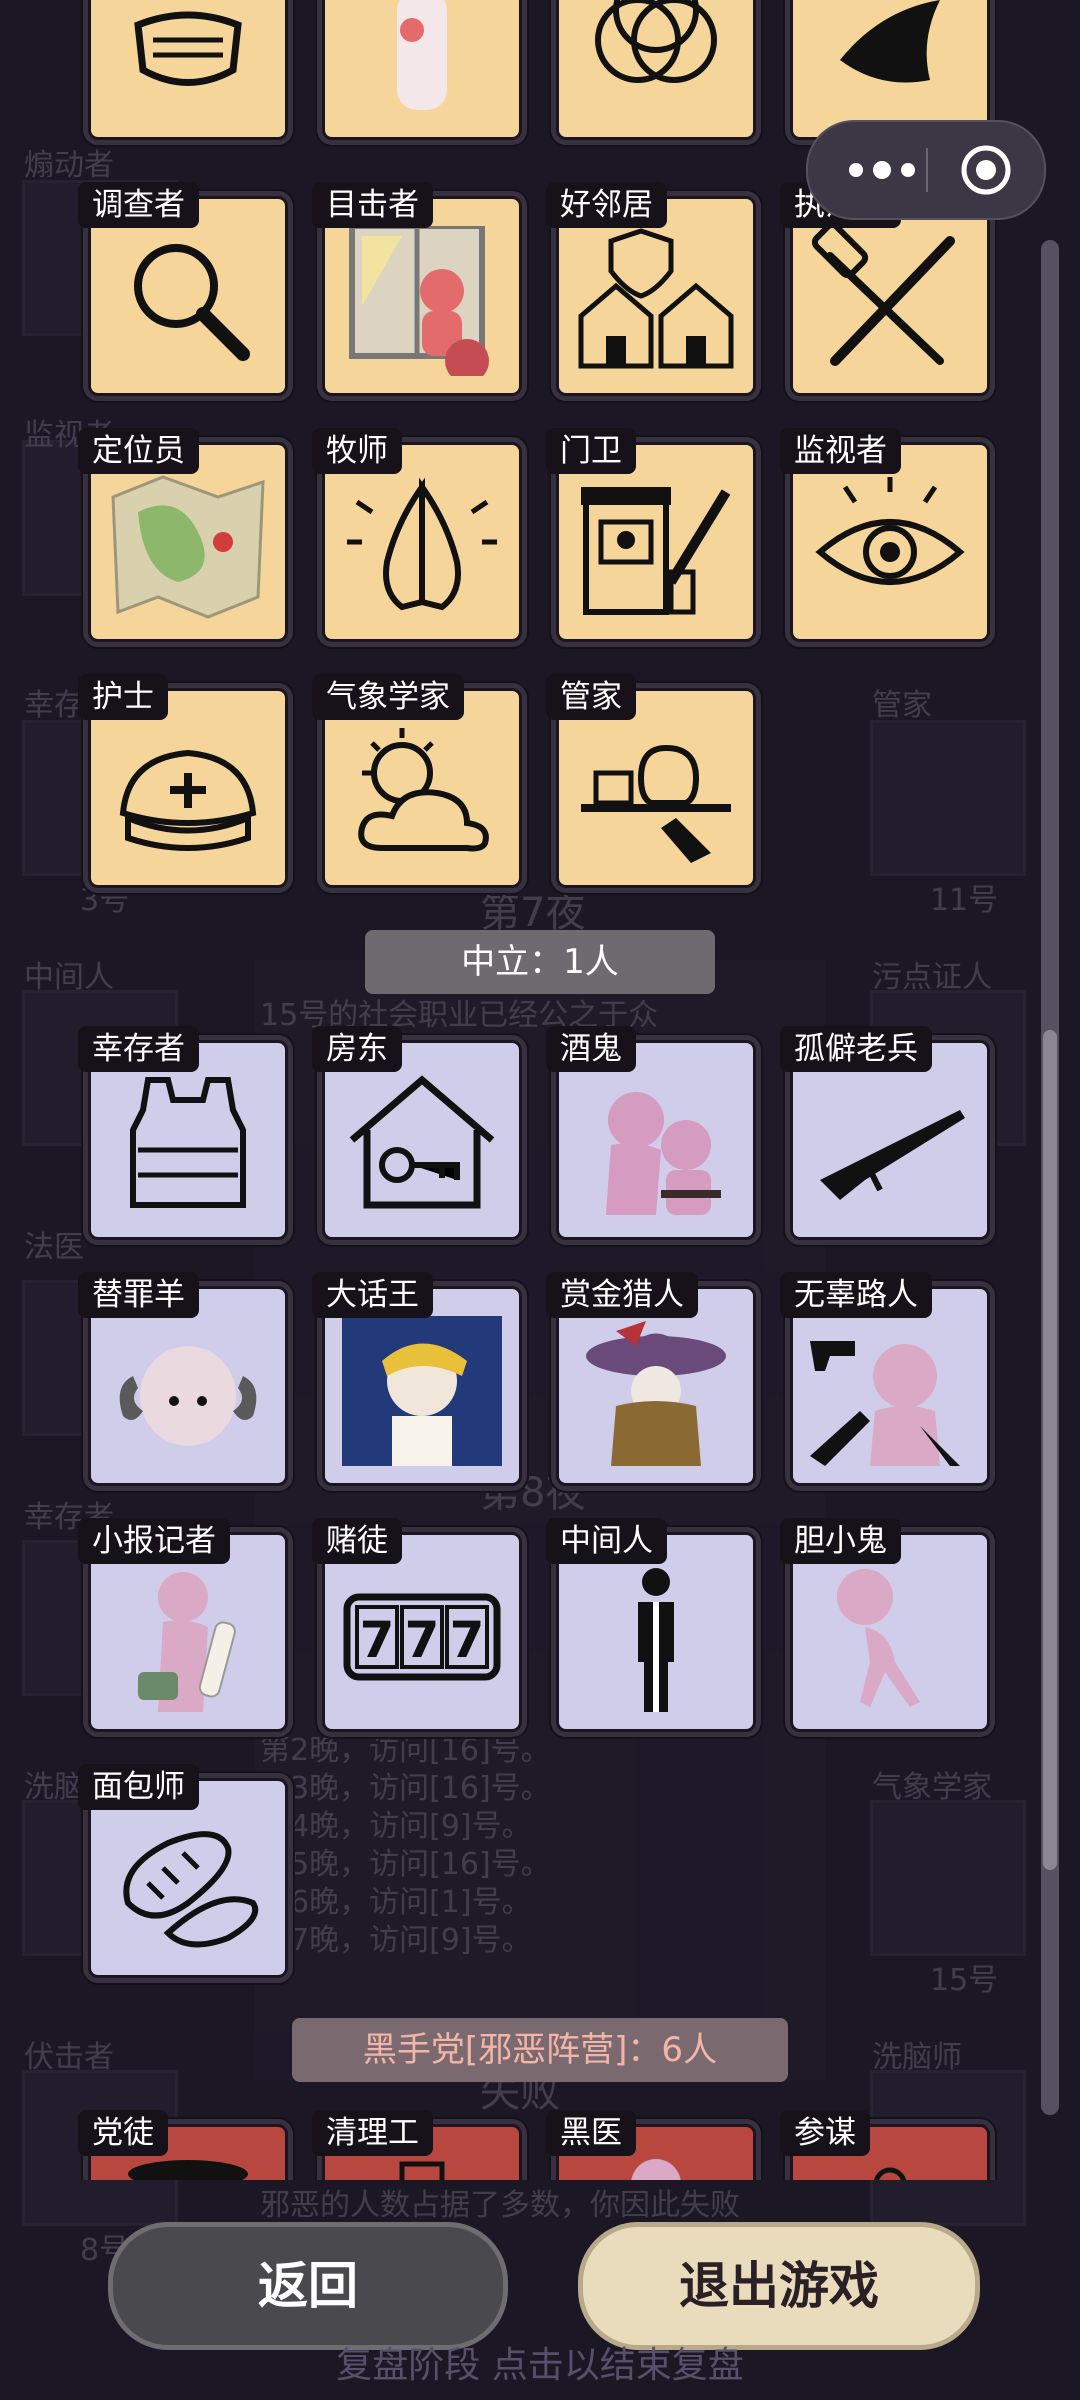 The image size is (1080, 2400). What do you see at coordinates (423, 790) in the screenshot?
I see `sun-cloud-icon` at bounding box center [423, 790].